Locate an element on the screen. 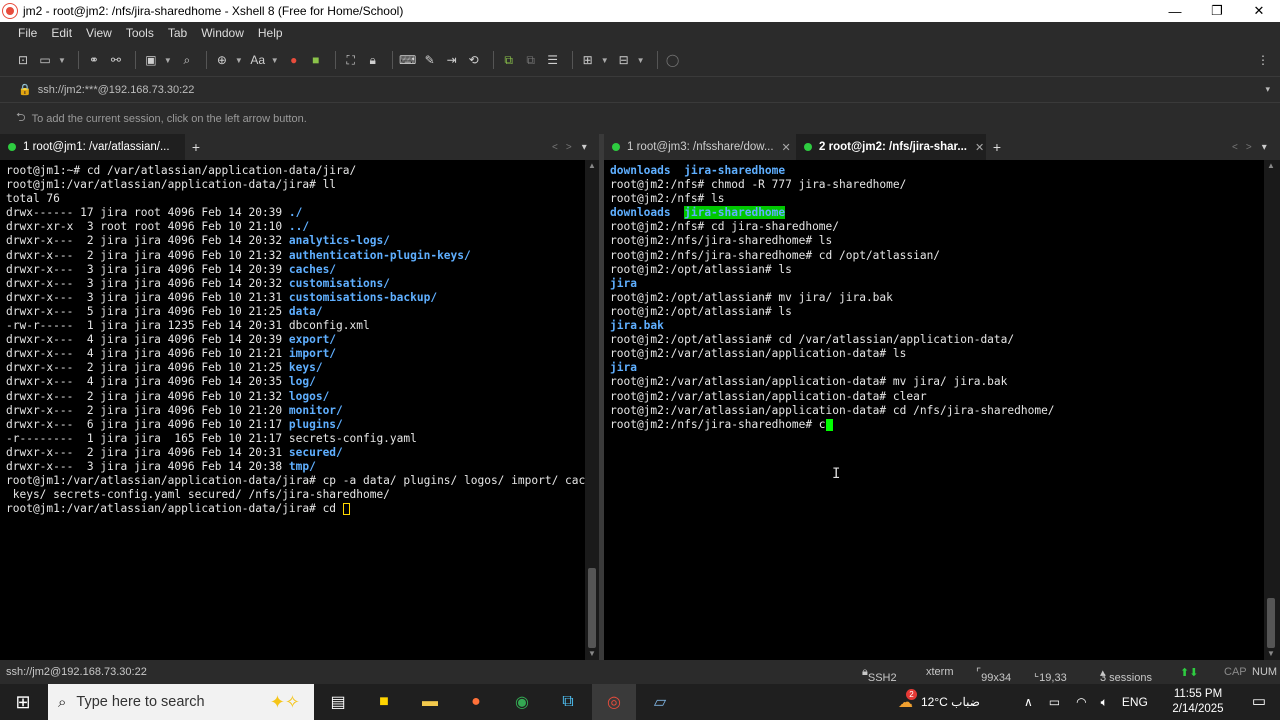 The height and width of the screenshot is (720, 1280). close-button: ✕ is located at coordinates (1259, 11).